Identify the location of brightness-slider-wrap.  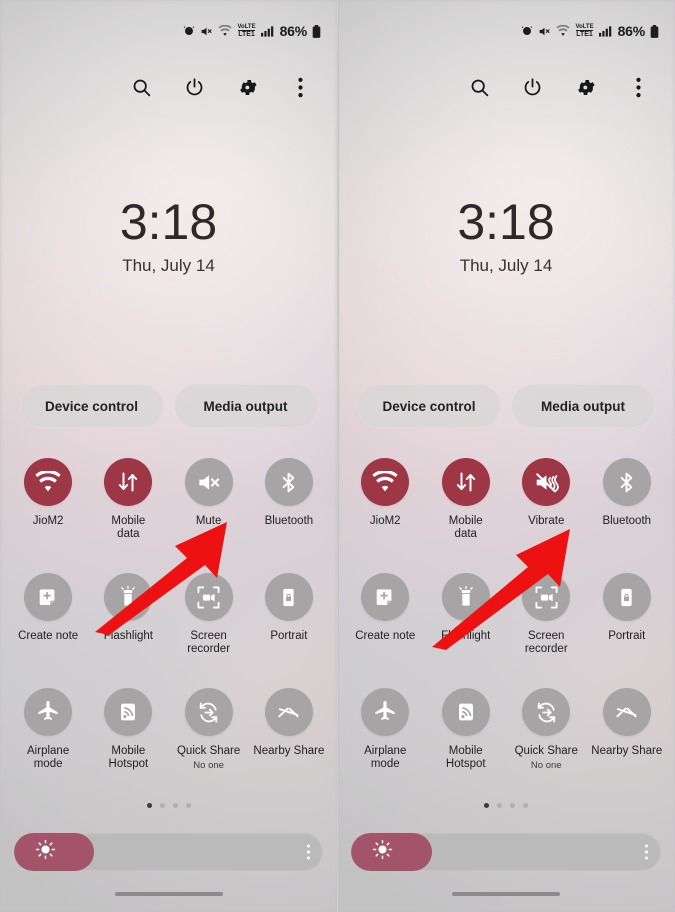
(168, 852).